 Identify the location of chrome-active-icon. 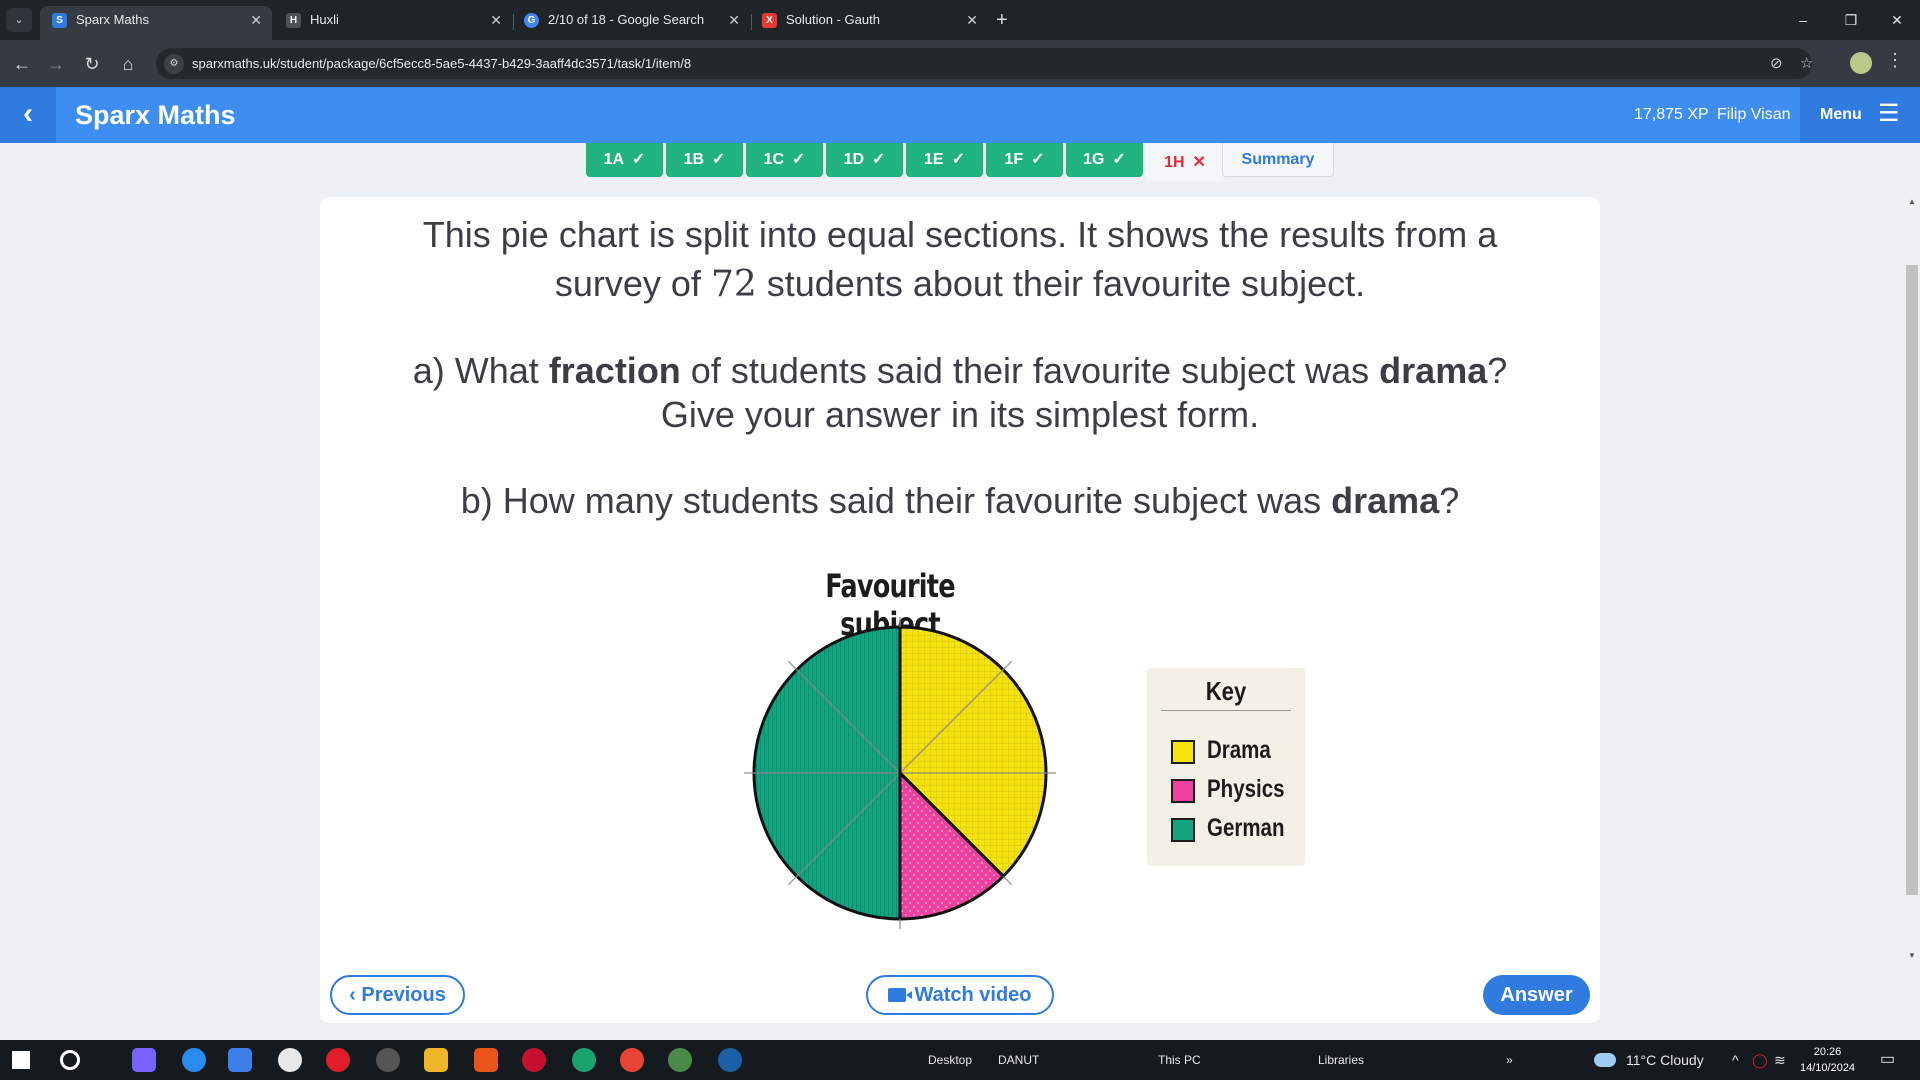
(680, 1060).